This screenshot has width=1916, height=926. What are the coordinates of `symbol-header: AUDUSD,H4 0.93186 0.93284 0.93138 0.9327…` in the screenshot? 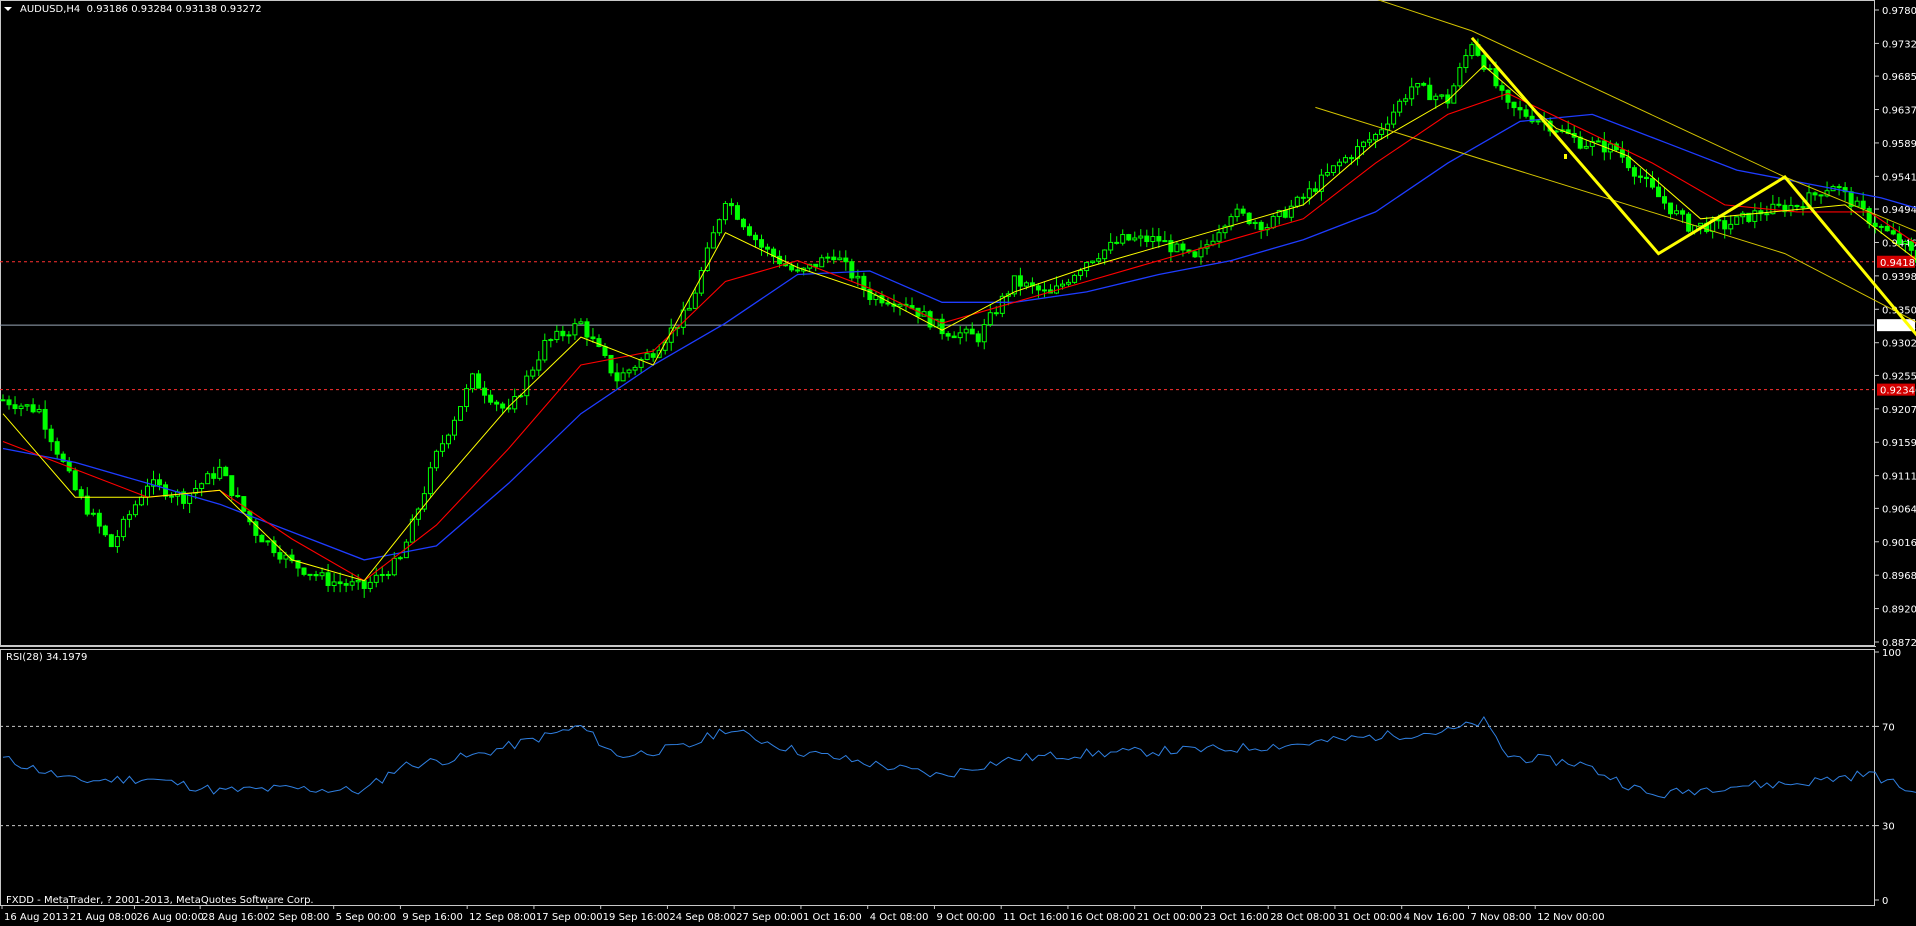 It's located at (141, 9).